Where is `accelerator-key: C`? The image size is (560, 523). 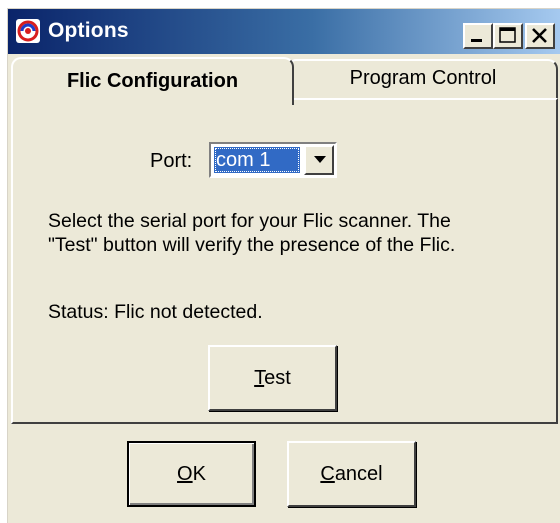
accelerator-key: C is located at coordinates (327, 474).